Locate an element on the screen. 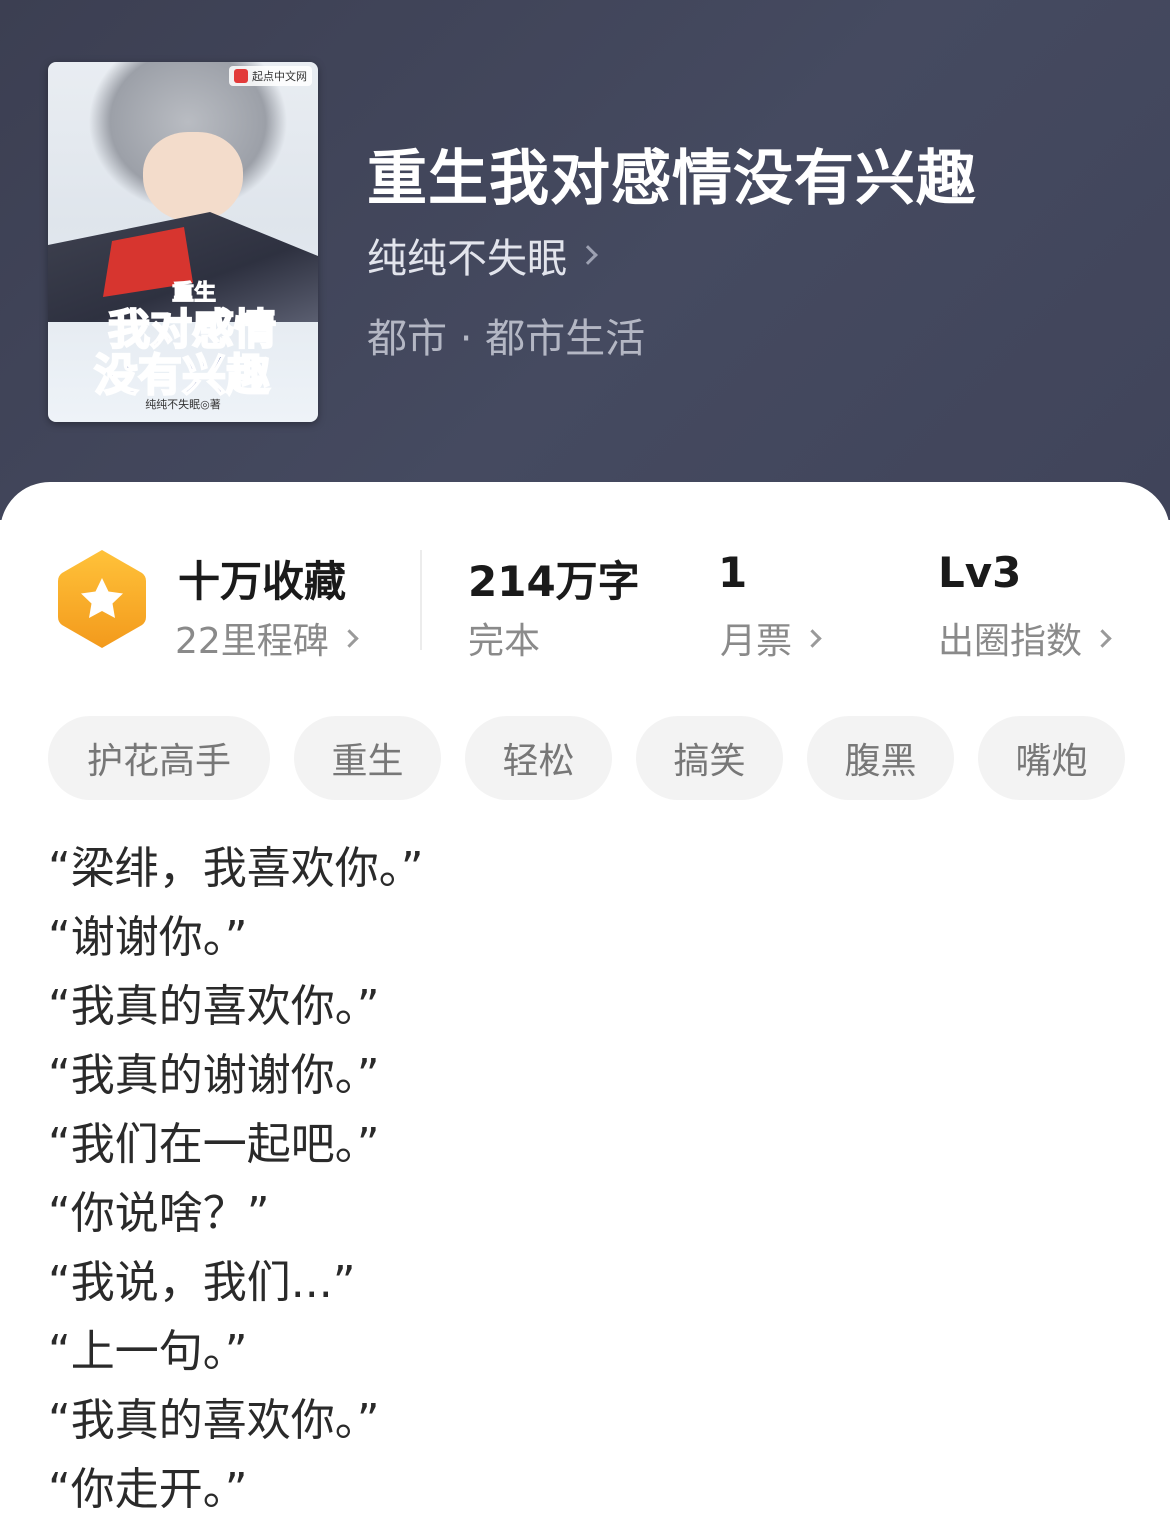  popularity-level: Lv3 is located at coordinates (980, 572).